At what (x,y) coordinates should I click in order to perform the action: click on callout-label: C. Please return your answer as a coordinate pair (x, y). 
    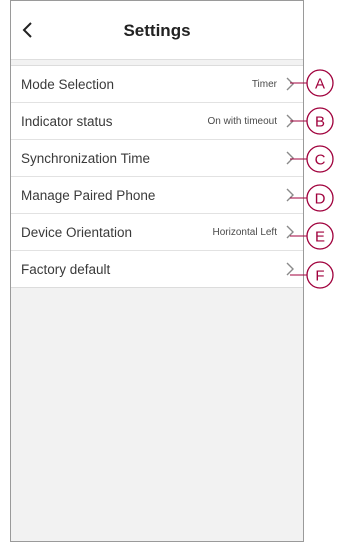
    Looking at the image, I should click on (320, 160).